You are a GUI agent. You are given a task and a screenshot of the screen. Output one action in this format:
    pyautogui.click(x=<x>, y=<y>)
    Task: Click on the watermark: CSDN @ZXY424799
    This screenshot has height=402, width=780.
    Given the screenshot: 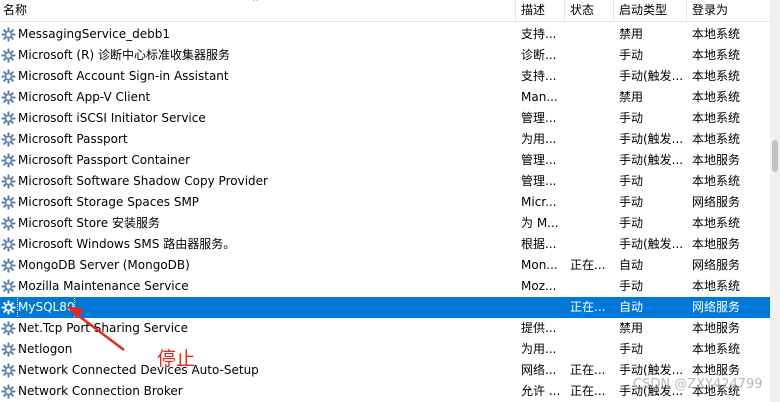 What is the action you would take?
    pyautogui.click(x=698, y=384)
    